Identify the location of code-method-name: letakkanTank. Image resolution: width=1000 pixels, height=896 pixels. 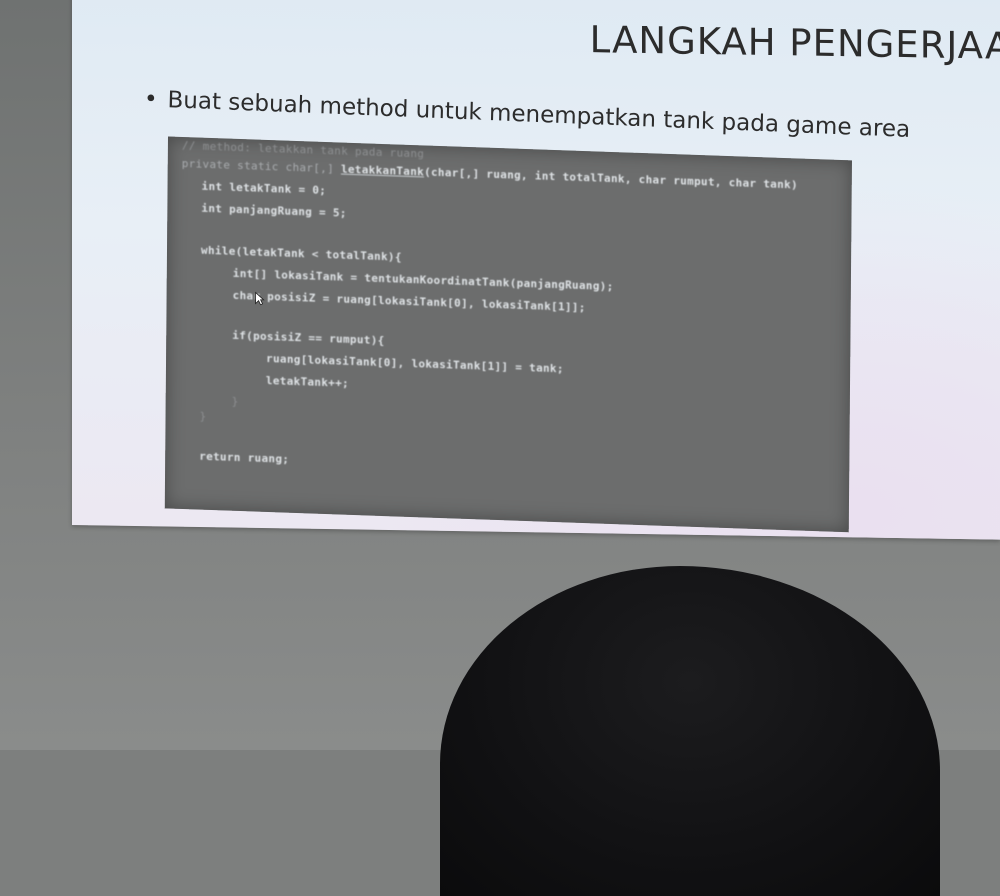
(382, 170).